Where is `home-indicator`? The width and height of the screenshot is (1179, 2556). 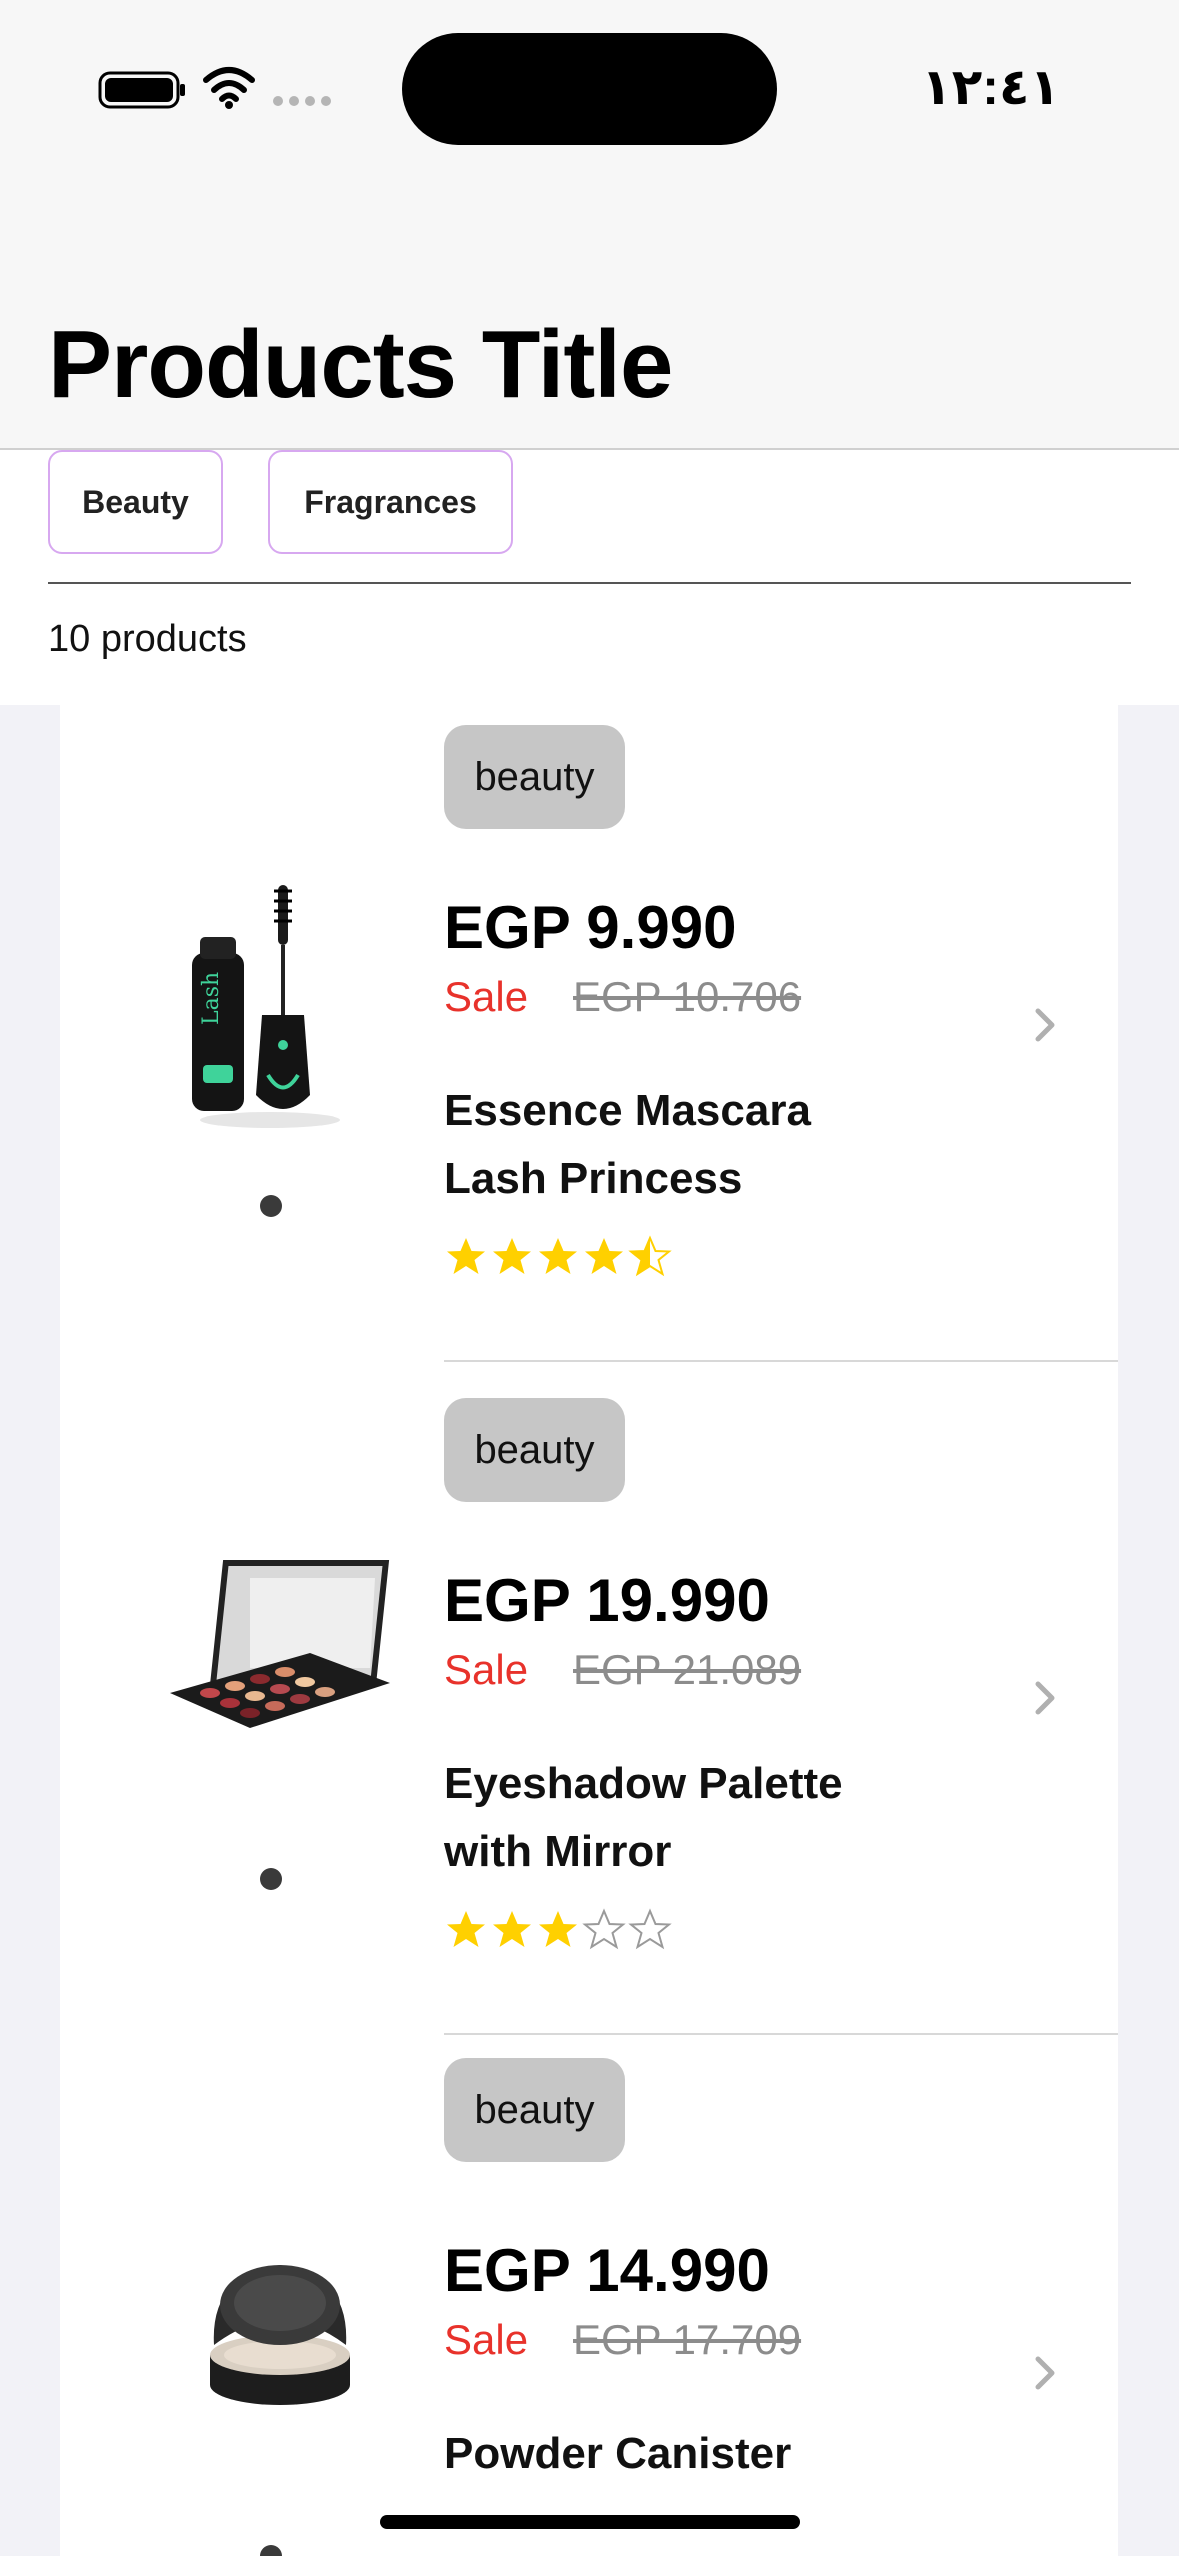
home-indicator is located at coordinates (590, 2522).